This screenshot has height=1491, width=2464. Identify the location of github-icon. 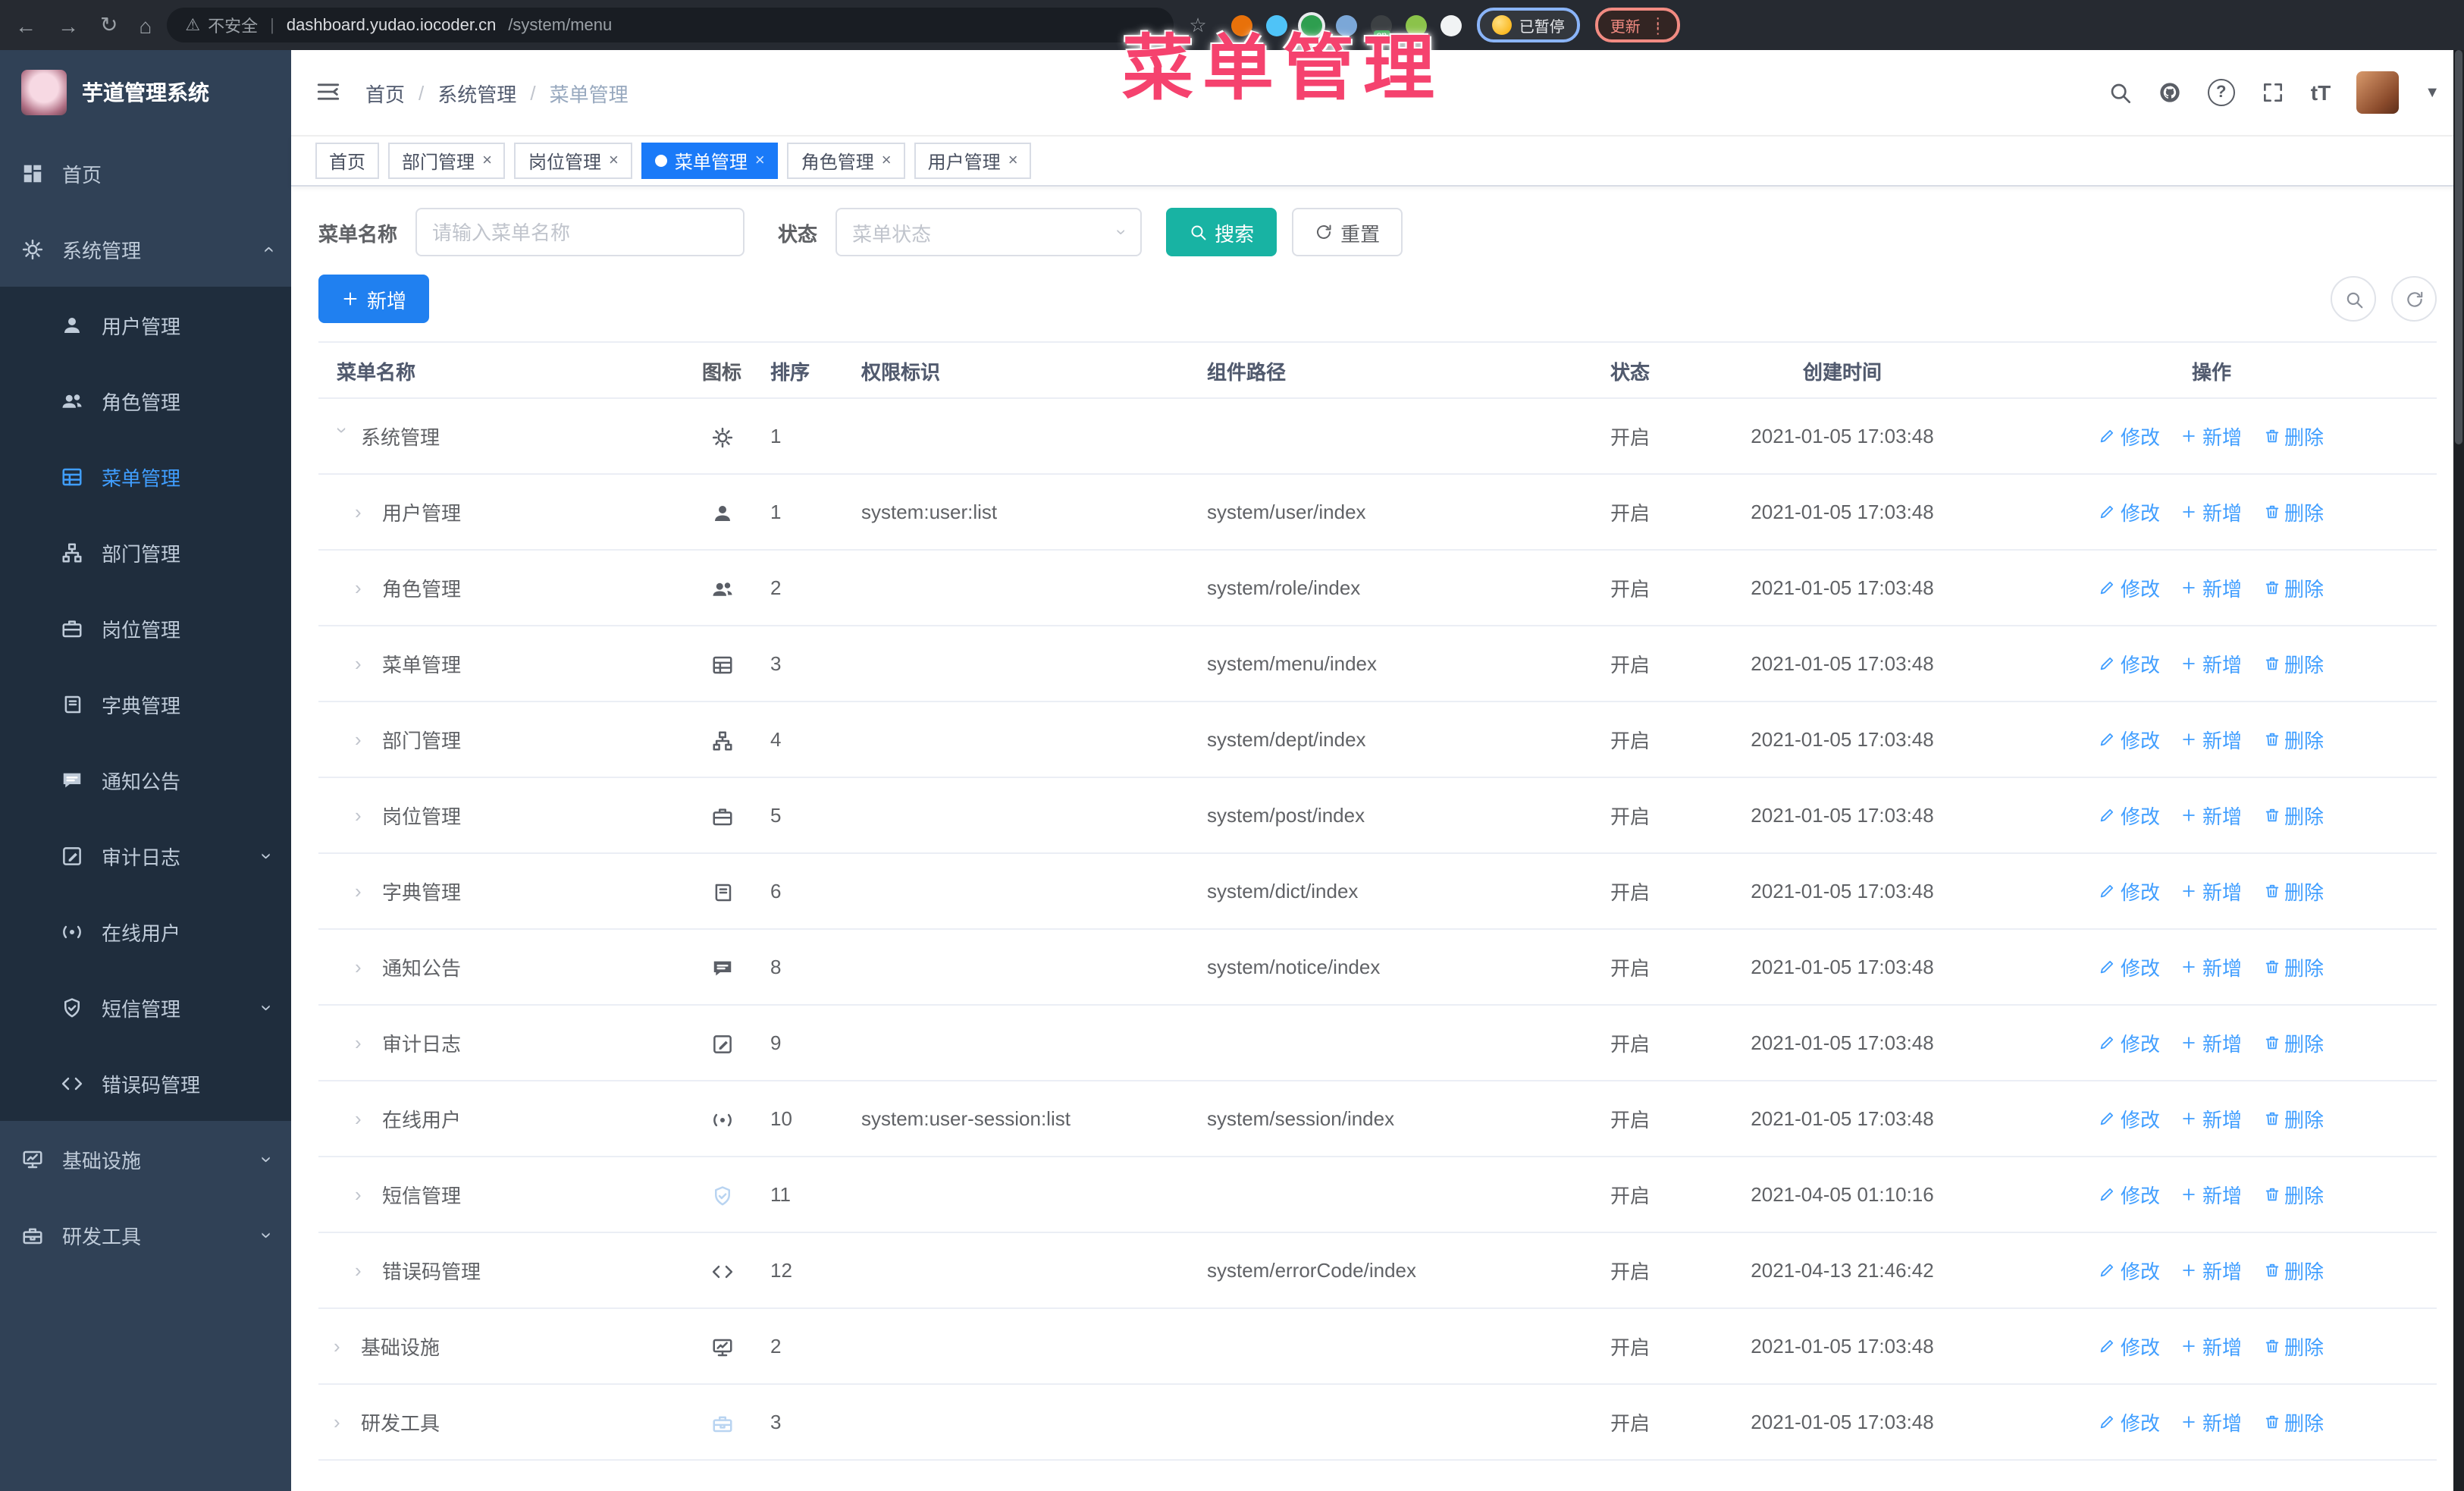
(2170, 92).